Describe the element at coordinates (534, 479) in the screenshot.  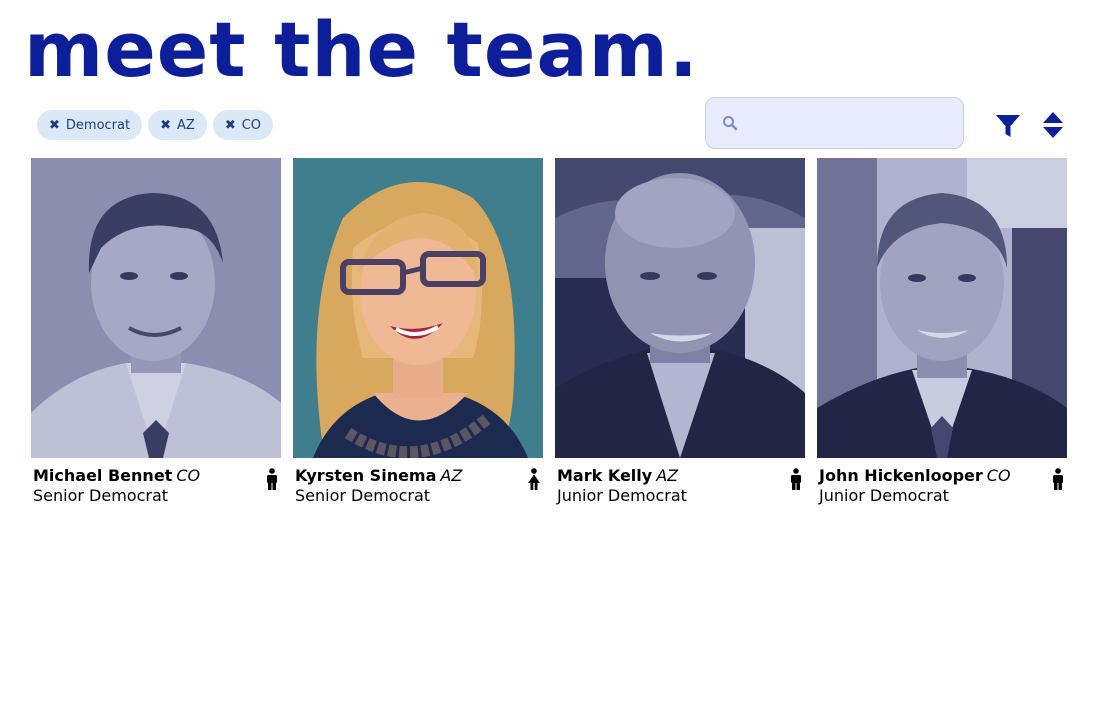
I see `female-icon` at that location.